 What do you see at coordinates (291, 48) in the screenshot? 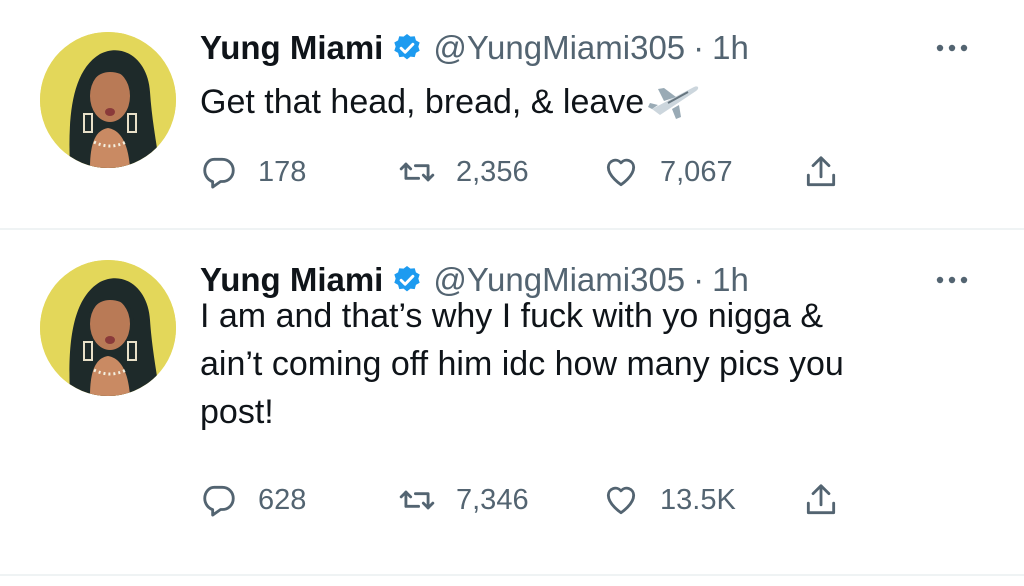
I see `display-name: Yung Miami` at bounding box center [291, 48].